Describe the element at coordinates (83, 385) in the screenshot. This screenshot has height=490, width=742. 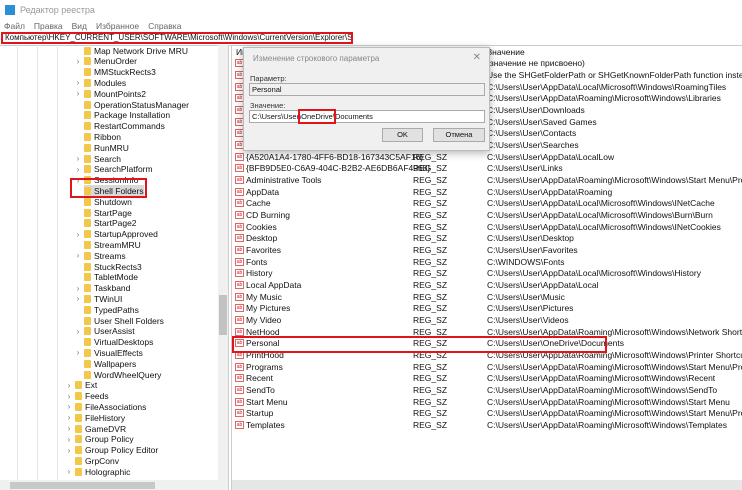
I see `tree-item: › Ext` at that location.